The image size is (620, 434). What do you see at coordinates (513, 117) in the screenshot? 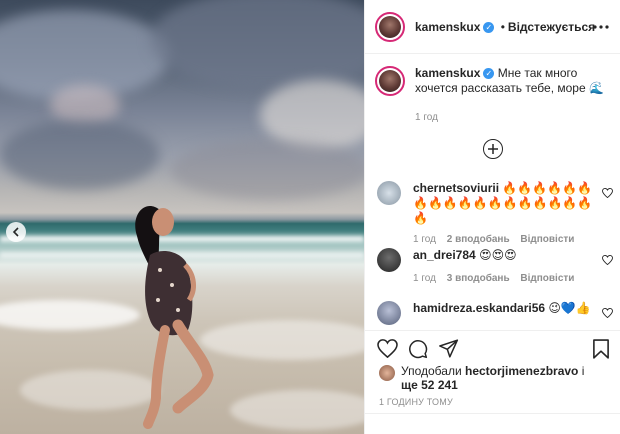
I see `caption-time: 1 год` at bounding box center [513, 117].